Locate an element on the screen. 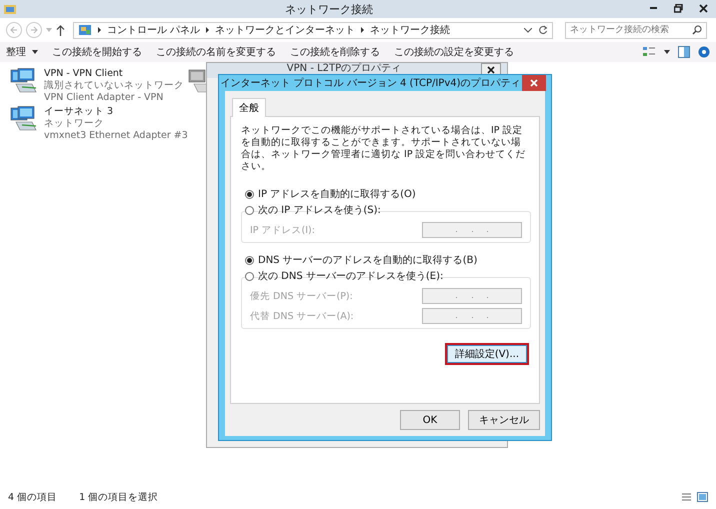  status-text: 4 個の項目 is located at coordinates (33, 497).